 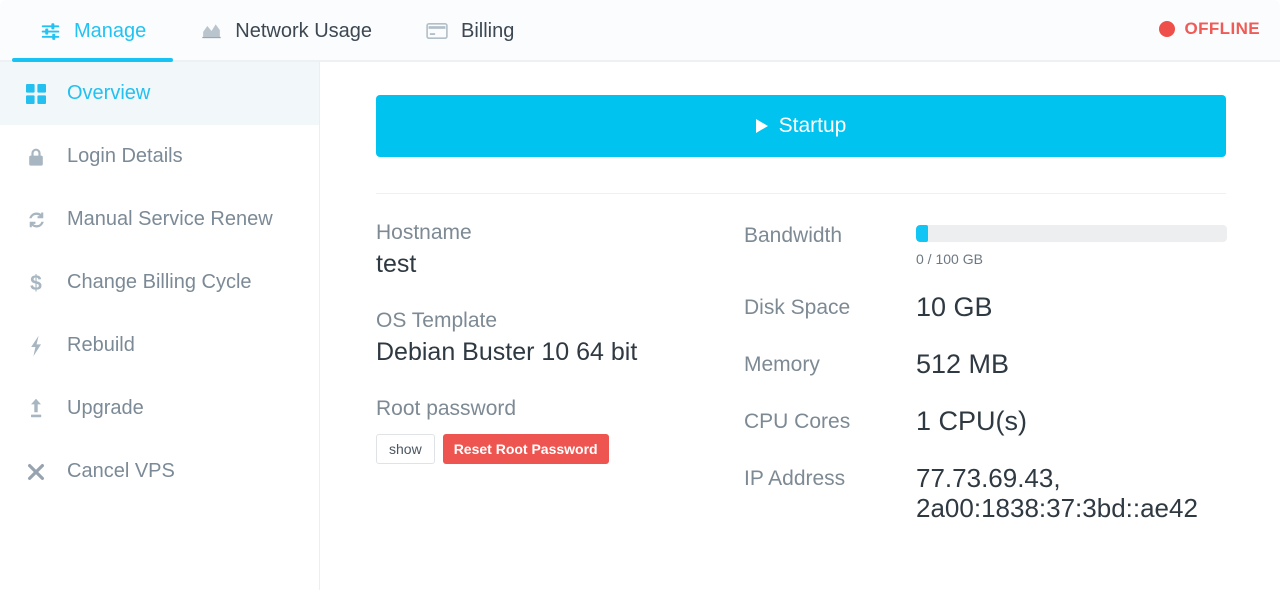 I want to click on field-hostname-value: test, so click(x=396, y=264).